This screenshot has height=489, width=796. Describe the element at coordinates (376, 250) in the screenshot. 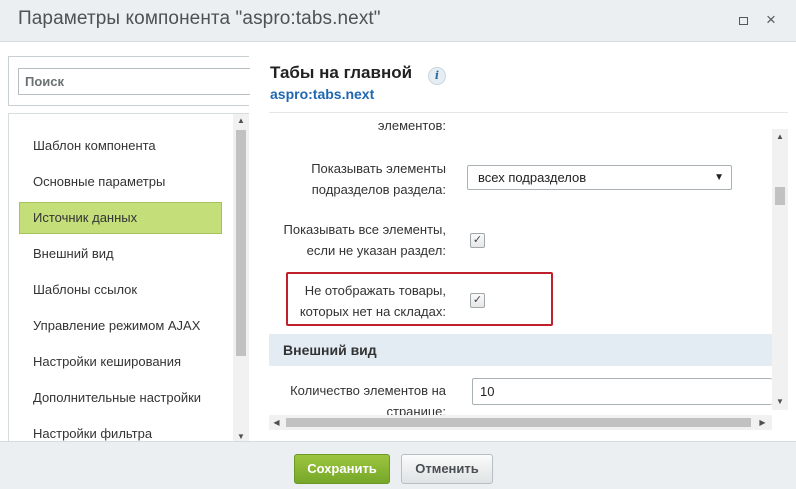

I see `prop-label-show-all-2: если не указан раздел:` at that location.